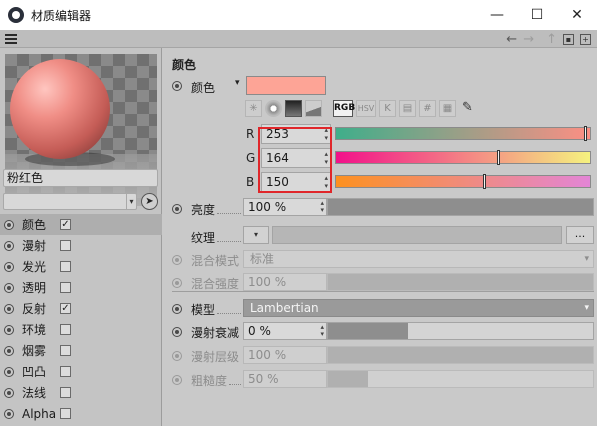 This screenshot has height=426, width=597. I want to click on brightness-param-radio, so click(177, 209).